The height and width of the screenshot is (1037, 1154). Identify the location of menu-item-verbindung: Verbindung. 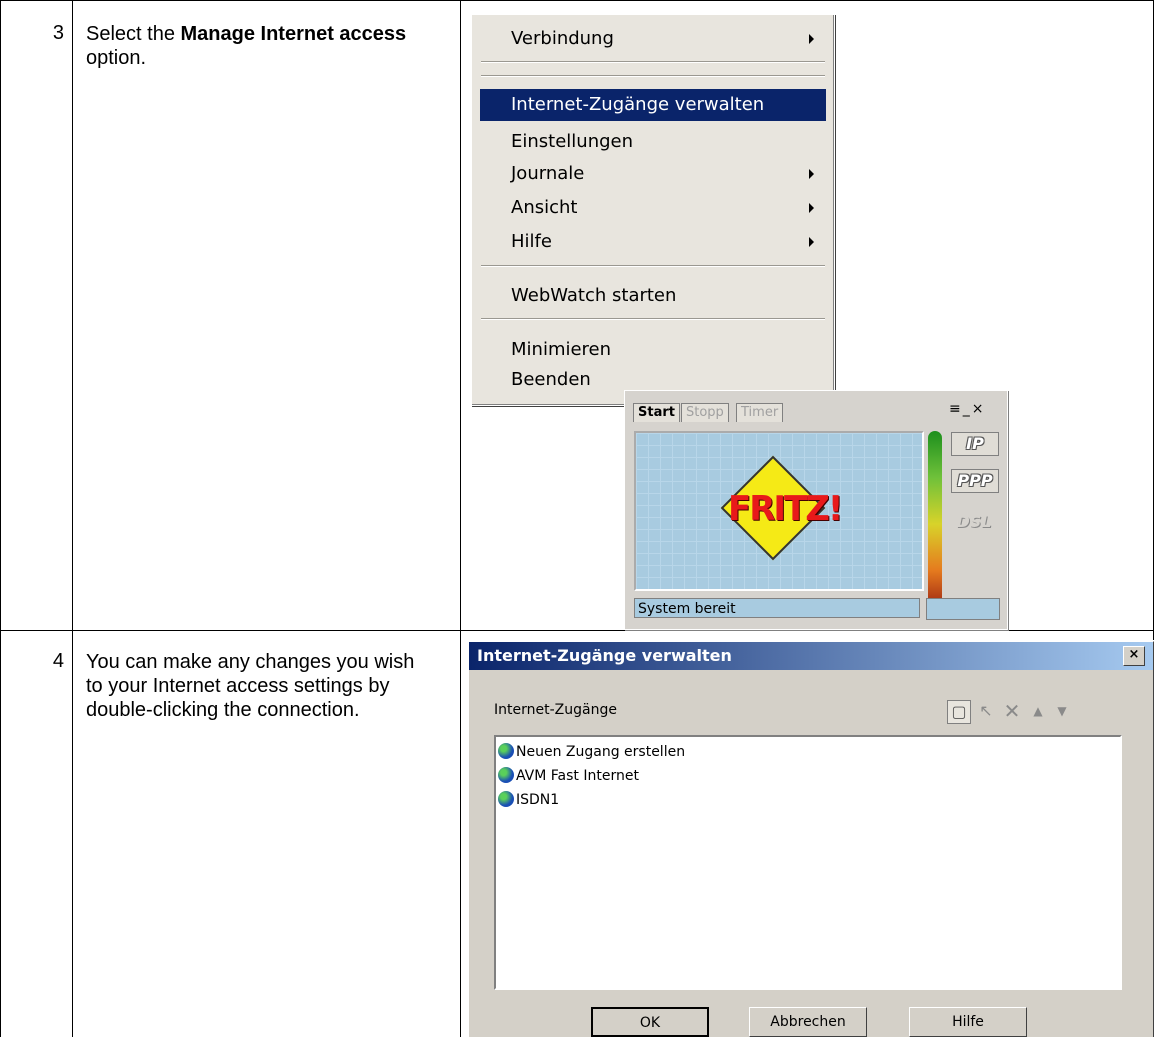
(653, 39).